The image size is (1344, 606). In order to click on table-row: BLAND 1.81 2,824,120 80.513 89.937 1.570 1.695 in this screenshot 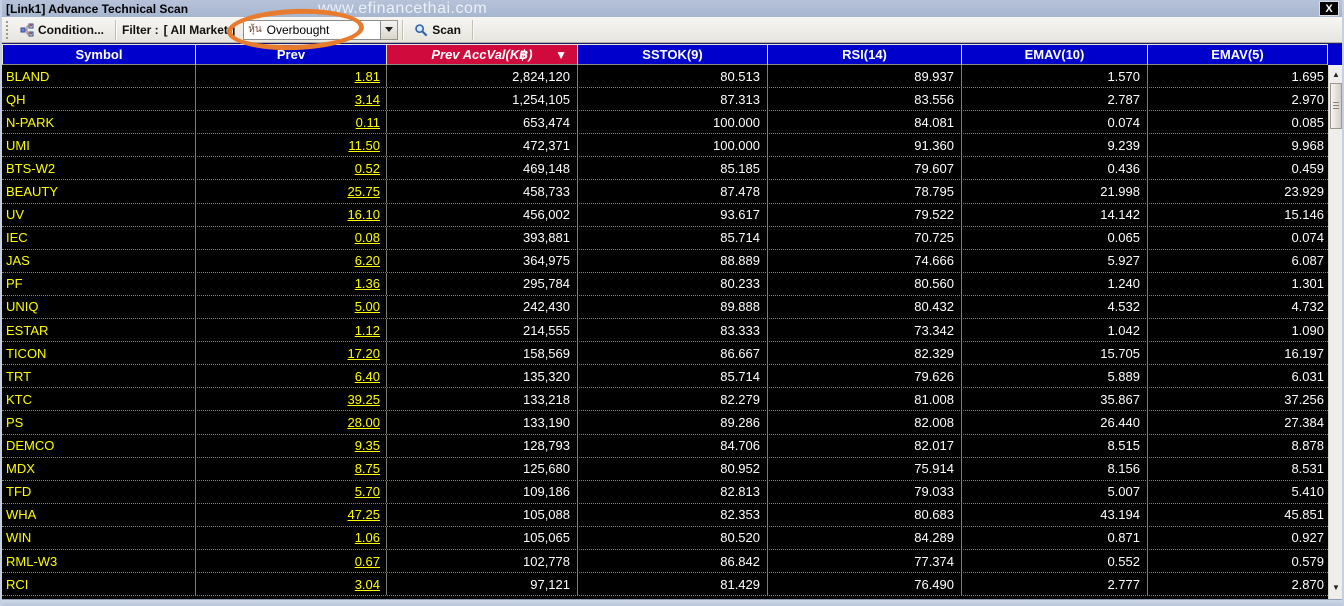, I will do `click(665, 77)`.